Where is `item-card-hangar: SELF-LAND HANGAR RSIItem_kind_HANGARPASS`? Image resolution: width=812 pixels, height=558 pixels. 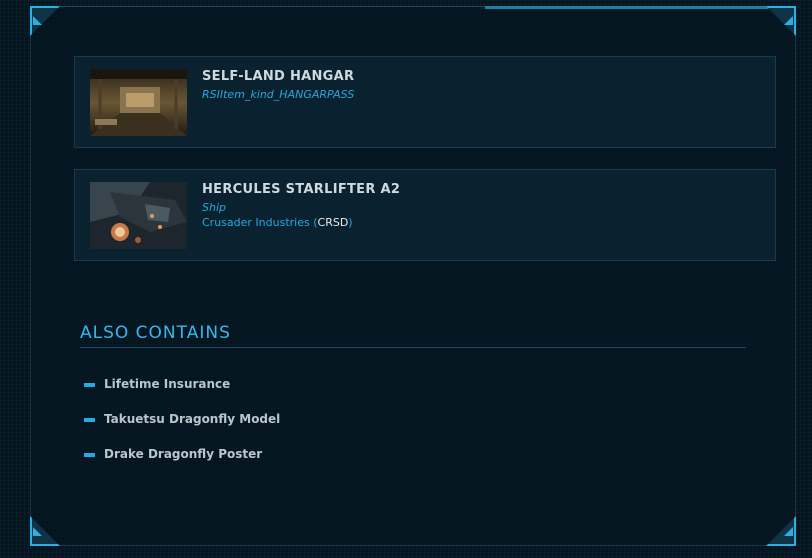
item-card-hangar: SELF-LAND HANGAR RSIItem_kind_HANGARPASS is located at coordinates (425, 102).